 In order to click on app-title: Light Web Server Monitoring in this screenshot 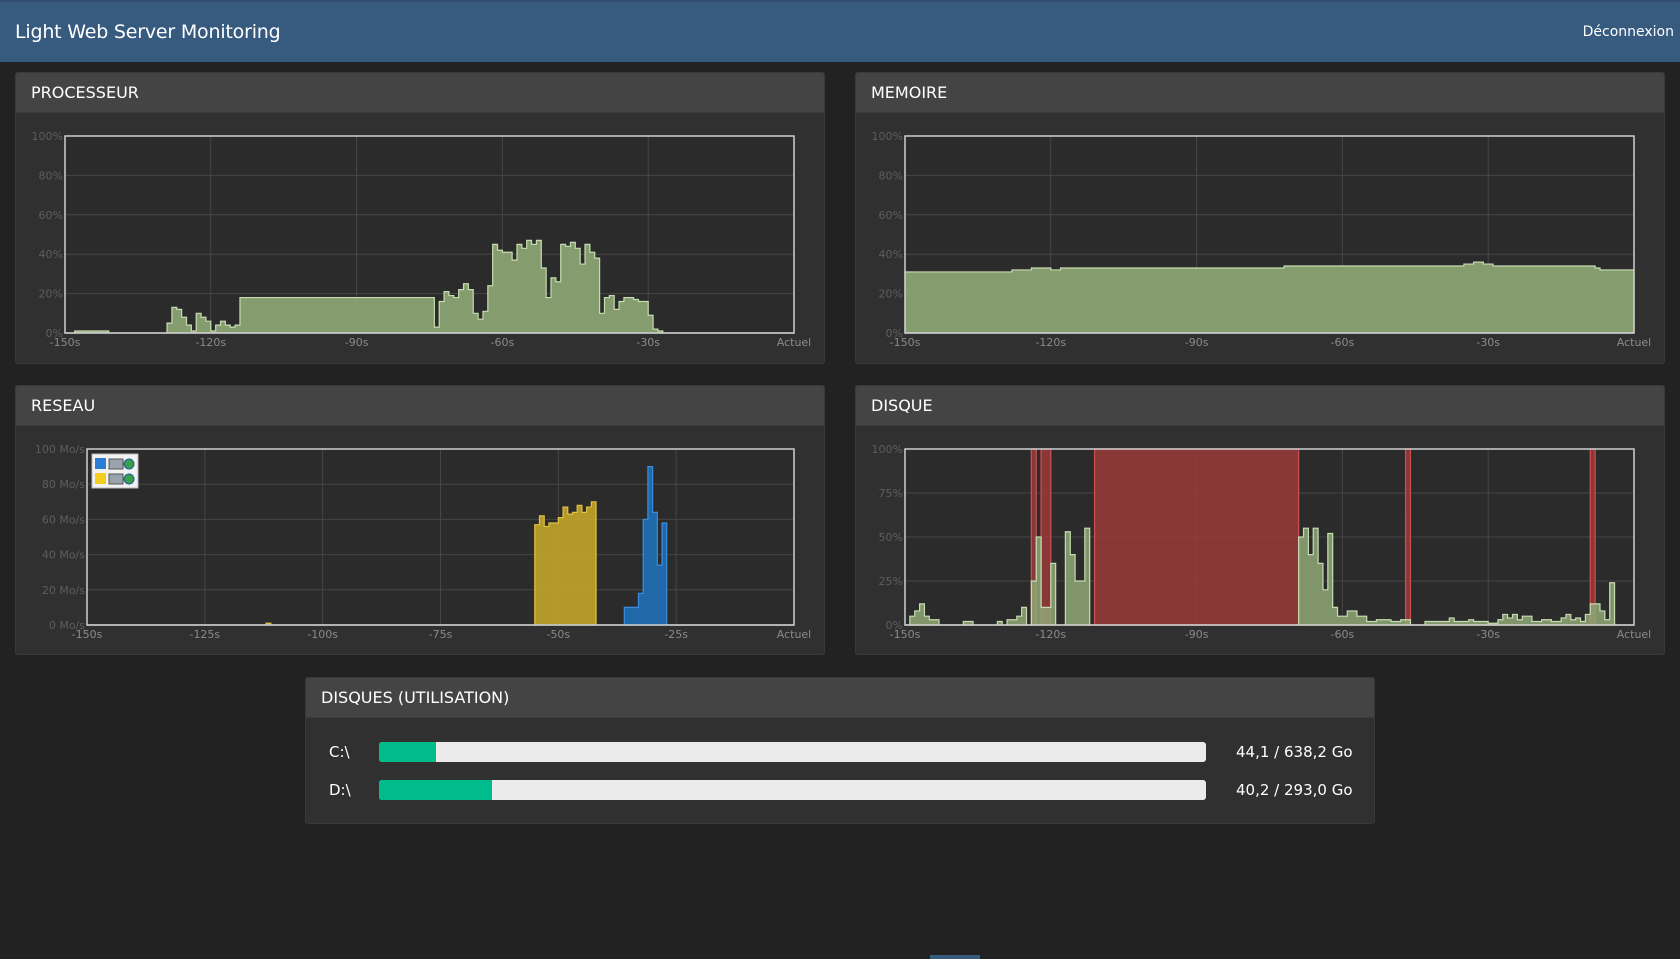, I will do `click(148, 32)`.